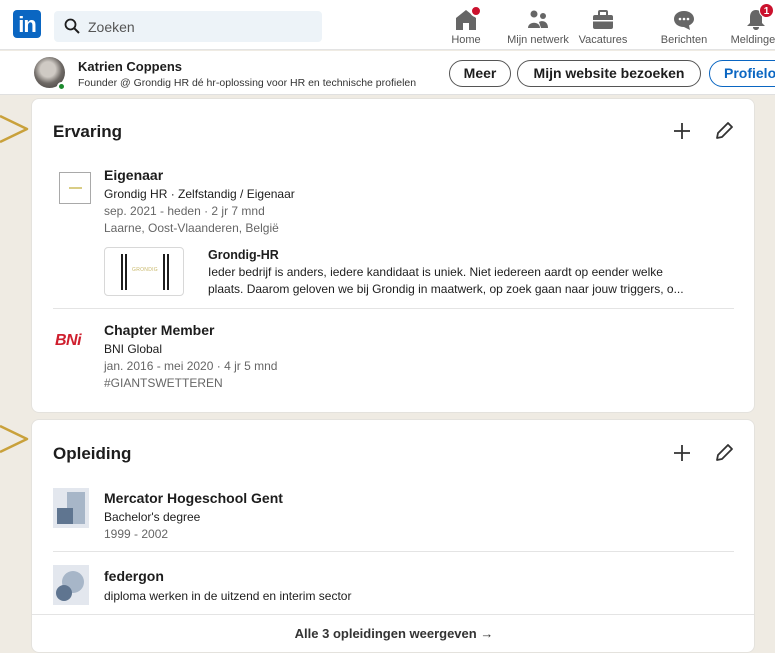 The image size is (775, 653). I want to click on education-dates: 1999 - 2002, so click(136, 534).